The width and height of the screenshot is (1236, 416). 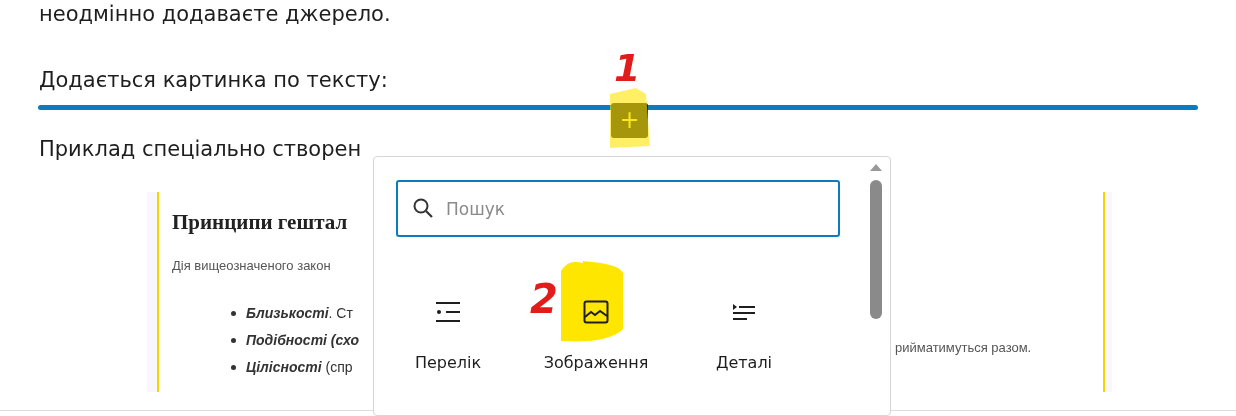 I want to click on list-item: Подібності (схо, so click(x=303, y=340).